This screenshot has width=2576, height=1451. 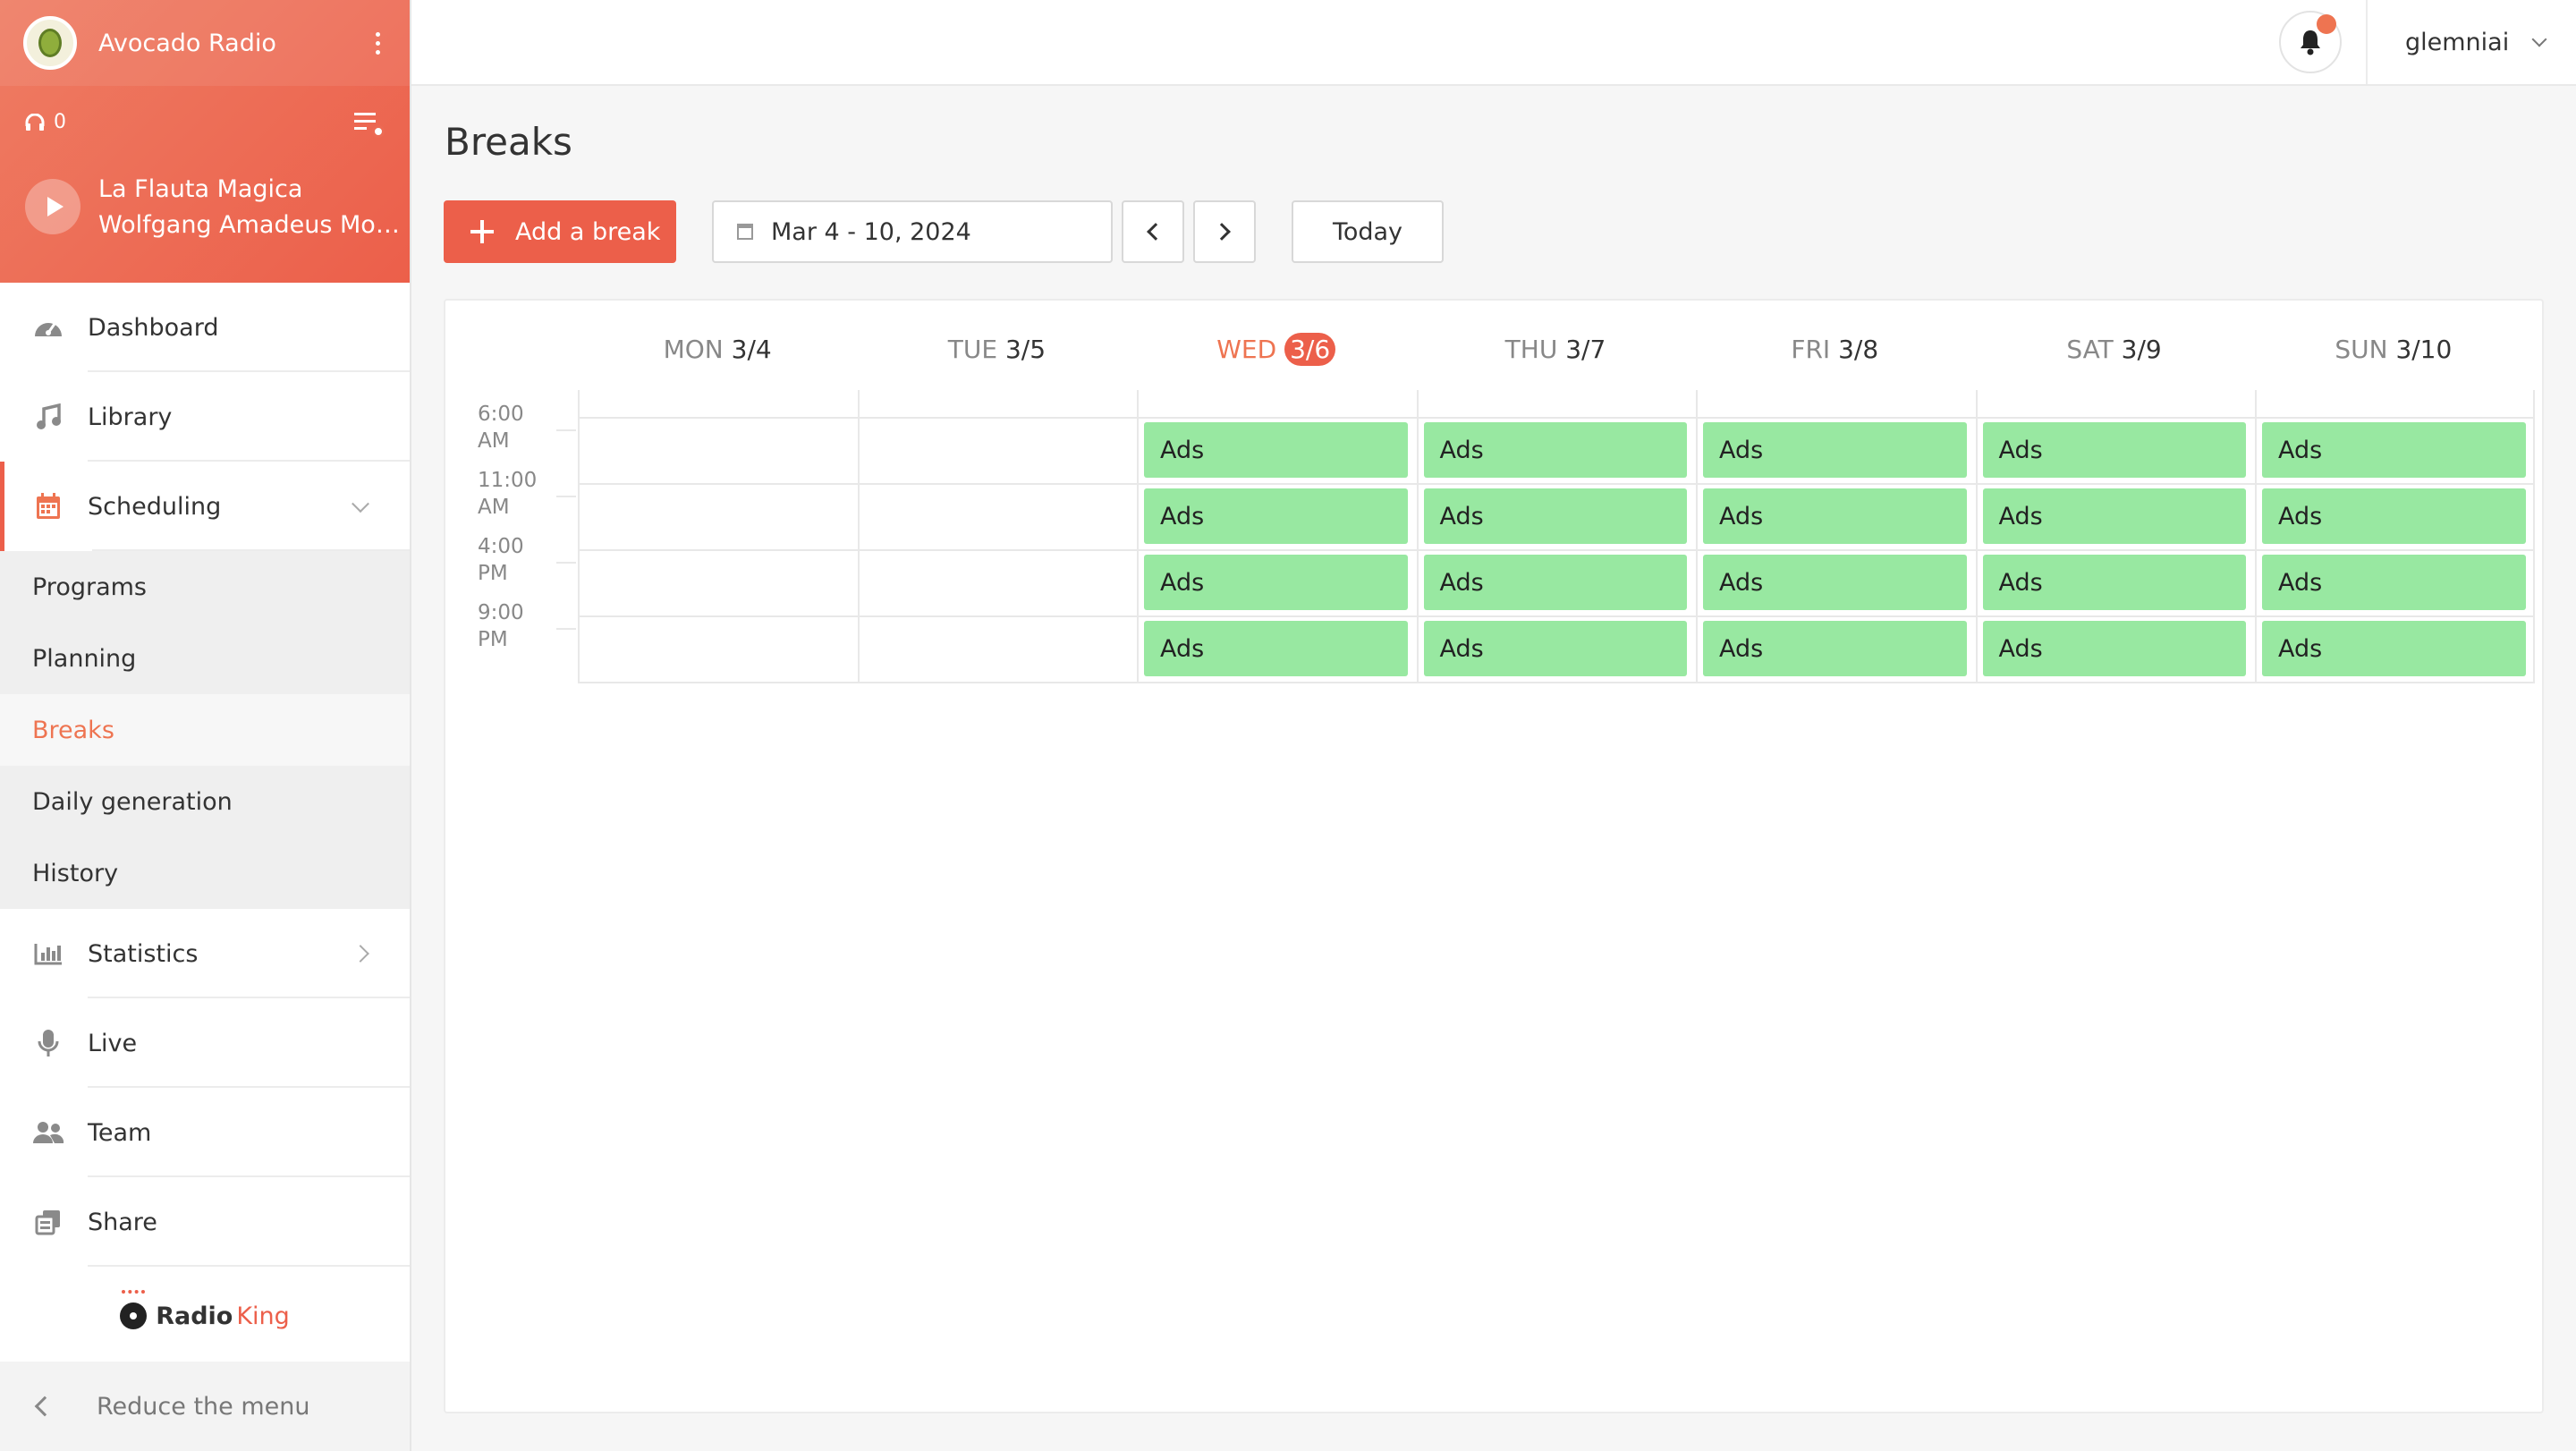 What do you see at coordinates (1535, 349) in the screenshot?
I see `day-name: THU` at bounding box center [1535, 349].